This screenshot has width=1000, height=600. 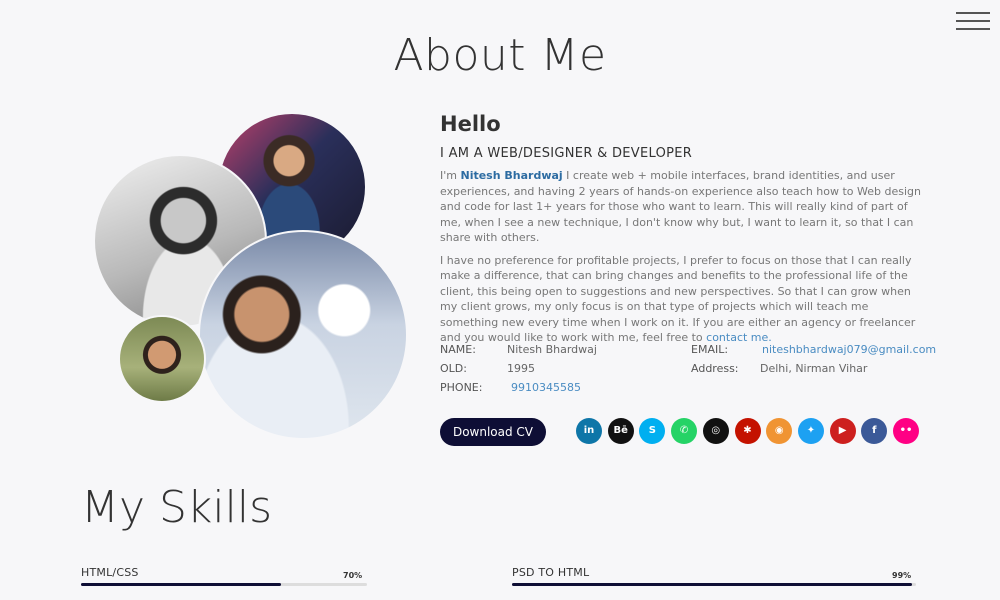 I want to click on youtube-icon: ▶, so click(x=842, y=431).